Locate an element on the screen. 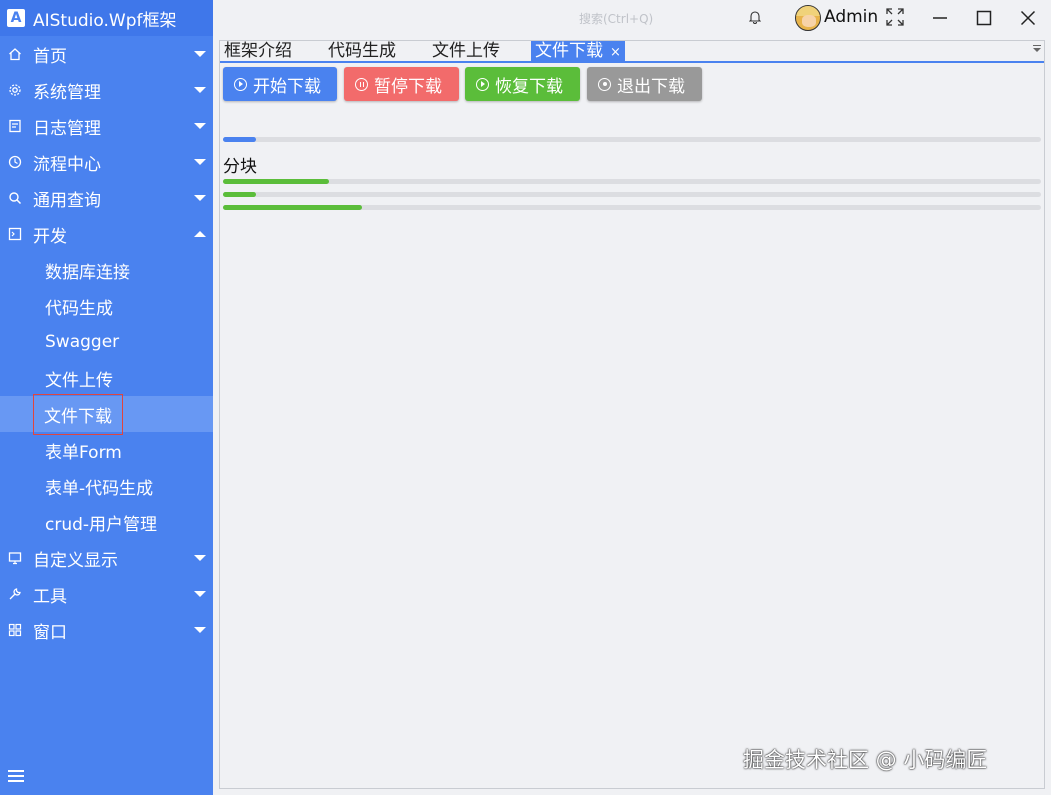 Image resolution: width=1051 pixels, height=795 pixels. tab-framework-intro: 框架介绍 is located at coordinates (258, 51).